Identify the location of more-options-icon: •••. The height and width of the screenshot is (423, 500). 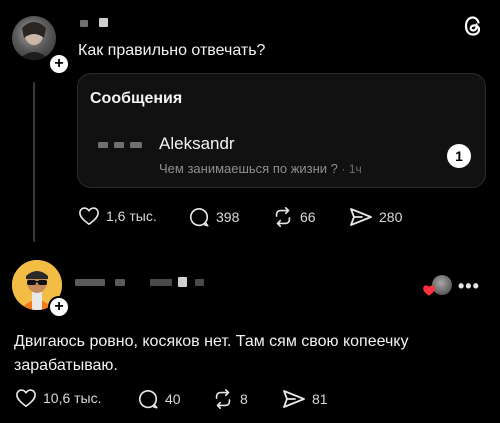
(469, 286).